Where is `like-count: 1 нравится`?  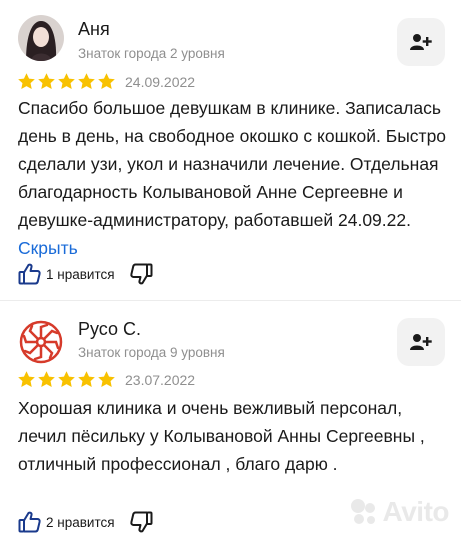 like-count: 1 нравится is located at coordinates (80, 274).